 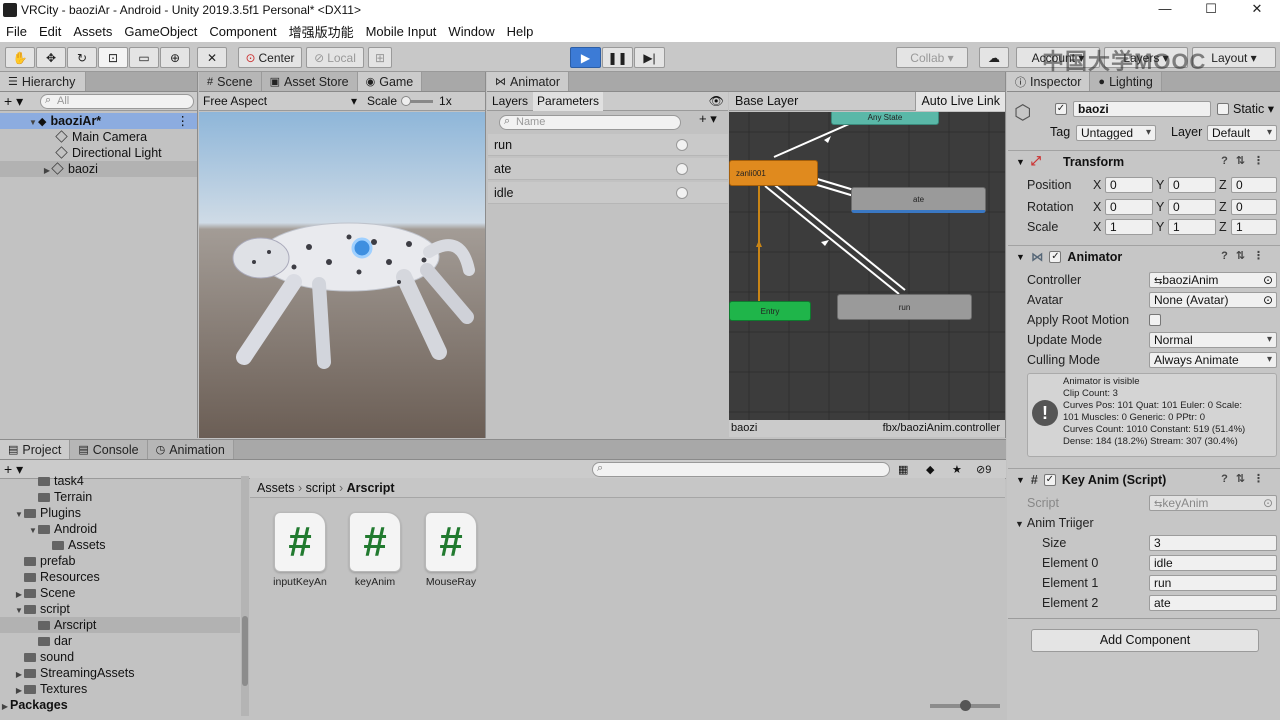 What do you see at coordinates (120, 529) in the screenshot?
I see `project-folder: ▼ Android` at bounding box center [120, 529].